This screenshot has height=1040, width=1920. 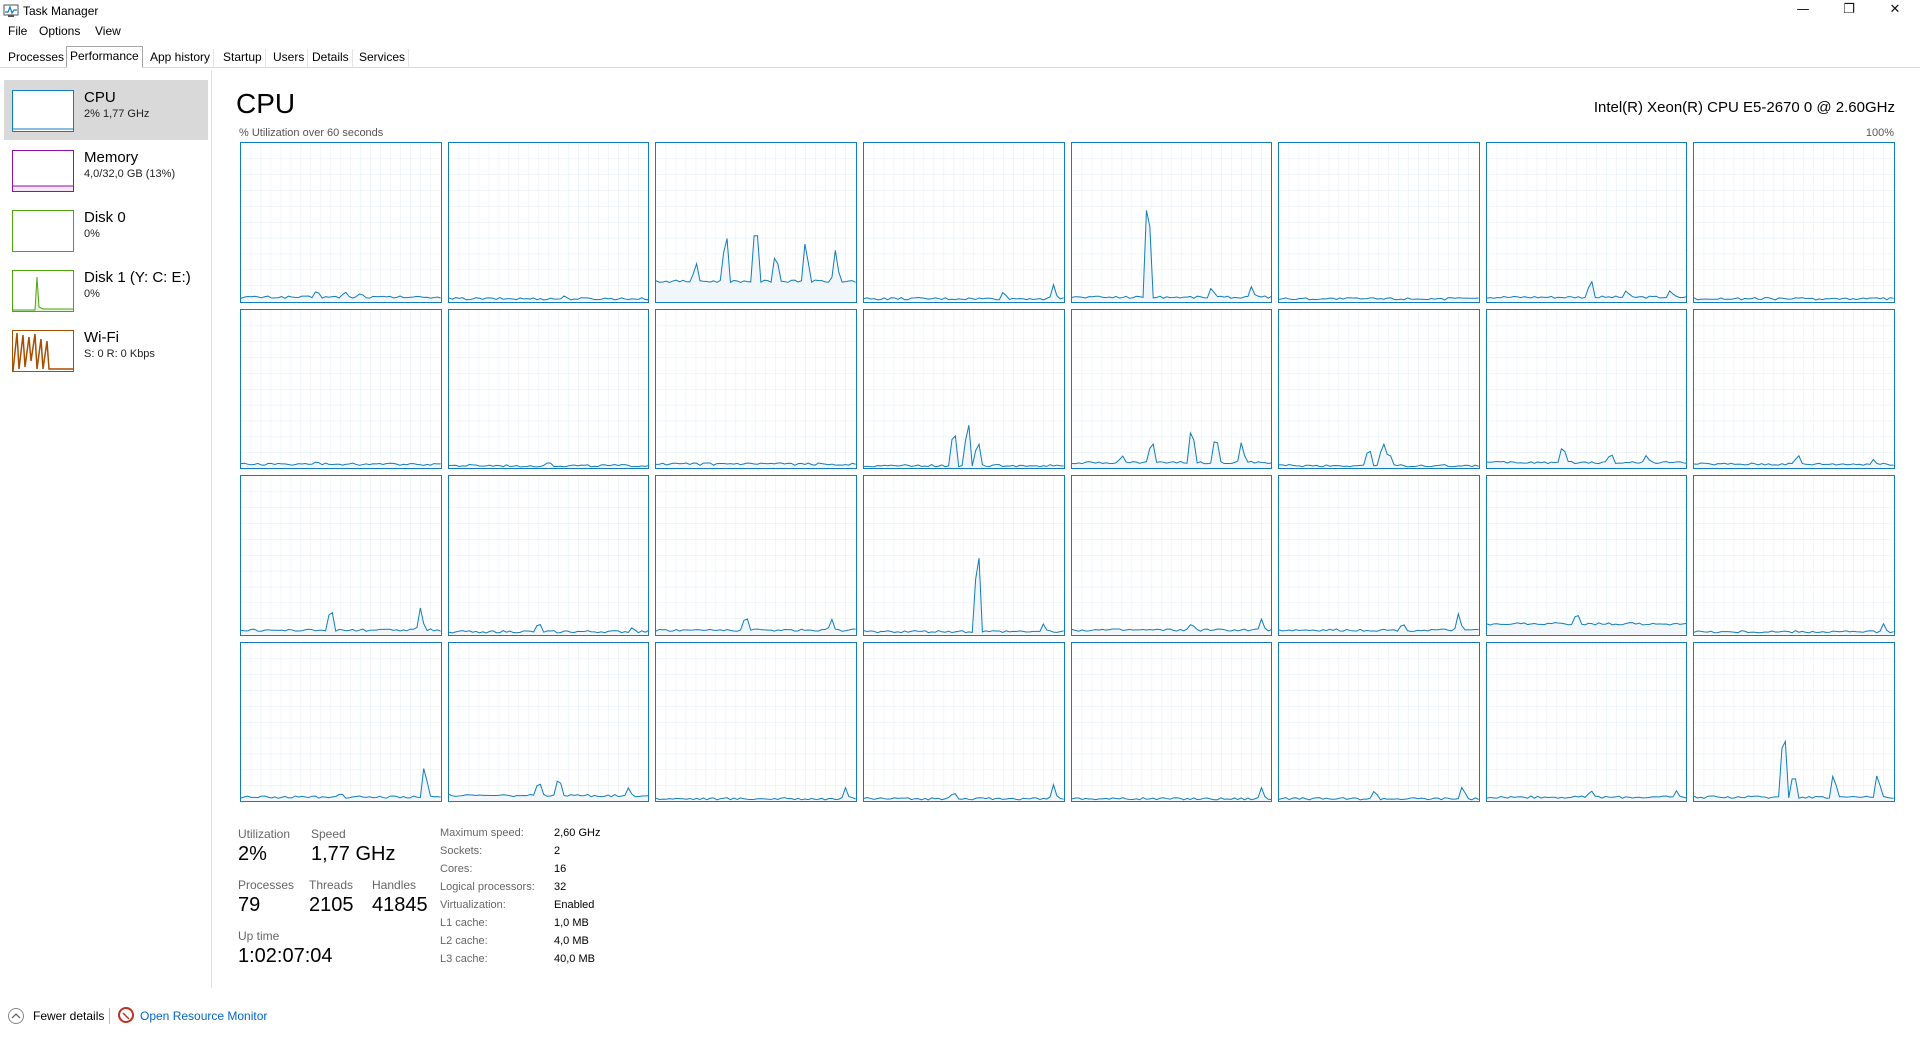 What do you see at coordinates (1895, 11) in the screenshot?
I see `close-button: ✕` at bounding box center [1895, 11].